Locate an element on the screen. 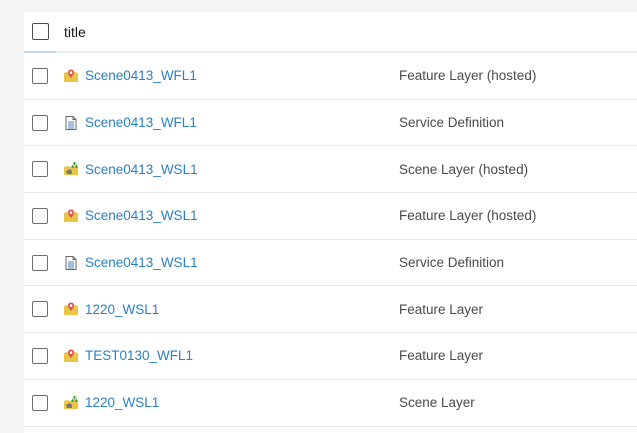 This screenshot has width=637, height=433. item-type: Scene Layer is located at coordinates (437, 403).